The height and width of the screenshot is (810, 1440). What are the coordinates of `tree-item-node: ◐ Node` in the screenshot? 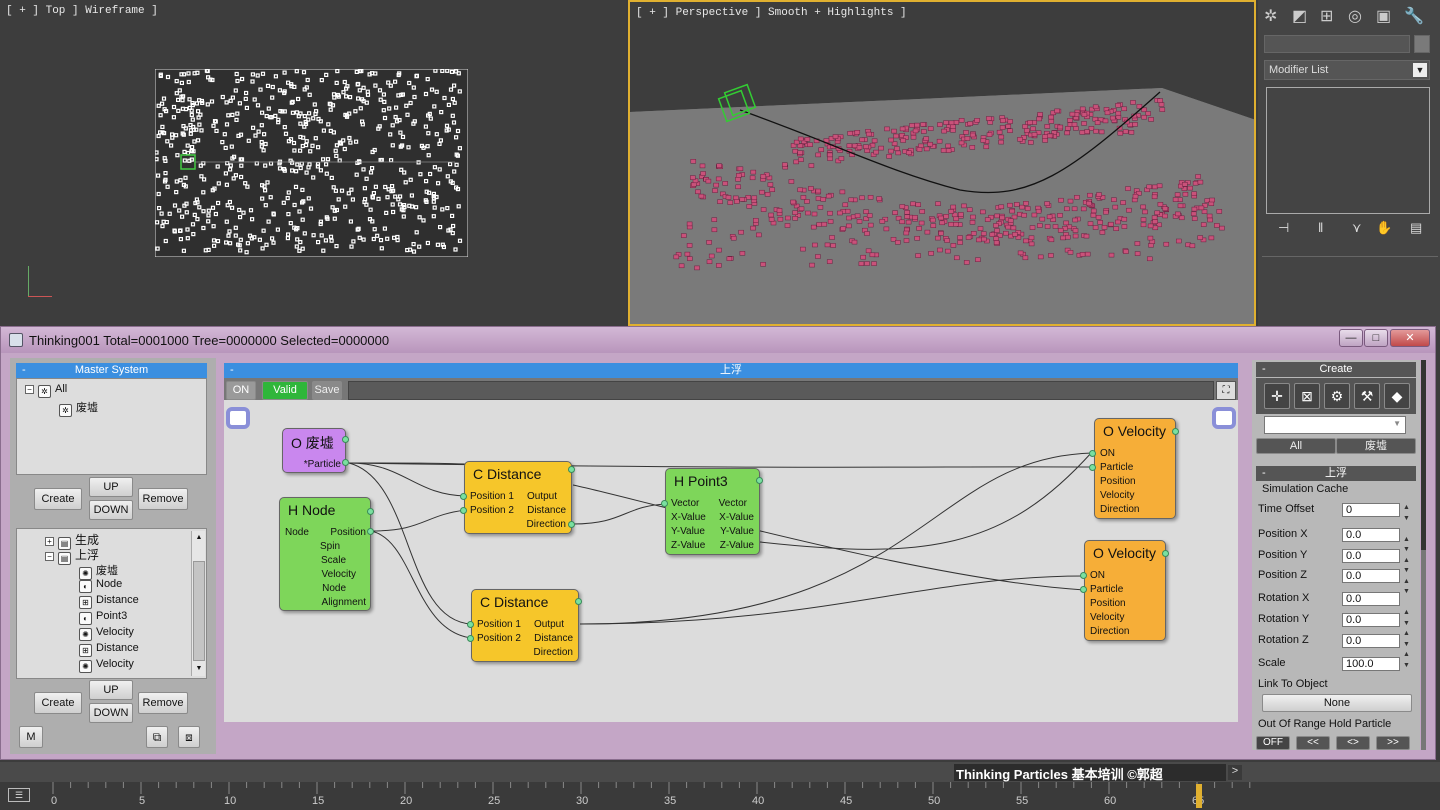 It's located at (100, 585).